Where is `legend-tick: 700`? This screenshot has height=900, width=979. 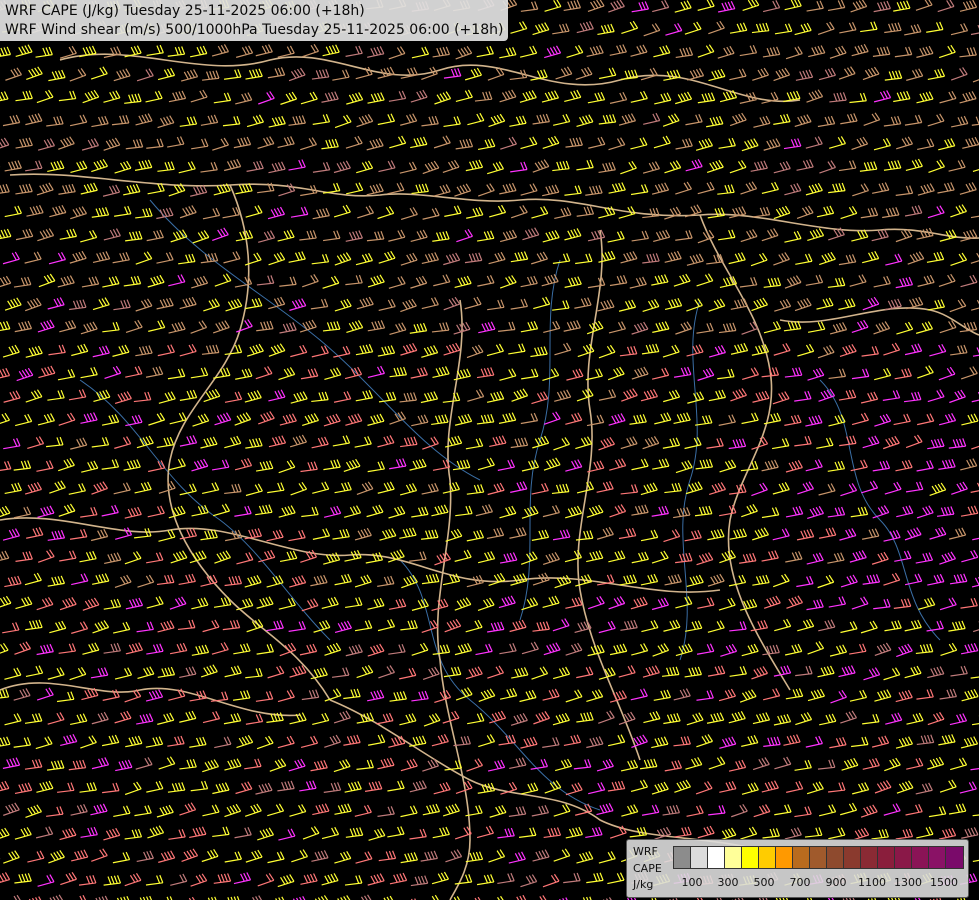 legend-tick: 700 is located at coordinates (800, 882).